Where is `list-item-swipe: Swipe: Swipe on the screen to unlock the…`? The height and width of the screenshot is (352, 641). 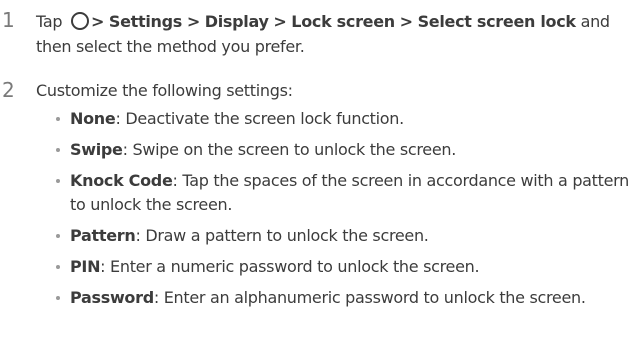 list-item-swipe: Swipe: Swipe on the screen to unlock the… is located at coordinates (347, 150).